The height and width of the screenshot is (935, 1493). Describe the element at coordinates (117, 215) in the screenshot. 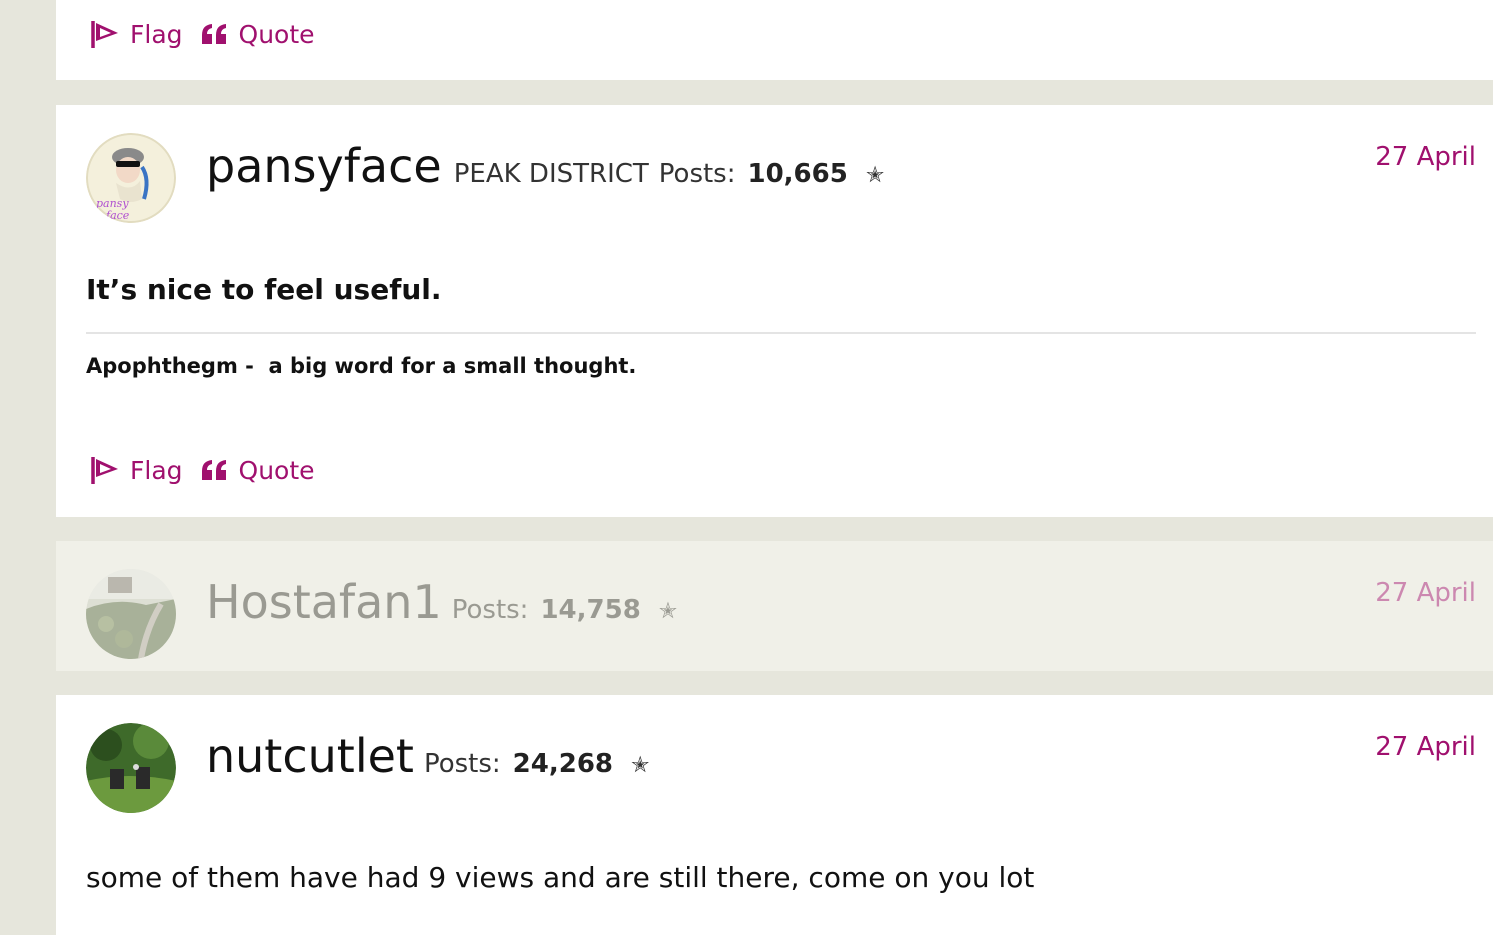

I see `svg-text: face` at that location.